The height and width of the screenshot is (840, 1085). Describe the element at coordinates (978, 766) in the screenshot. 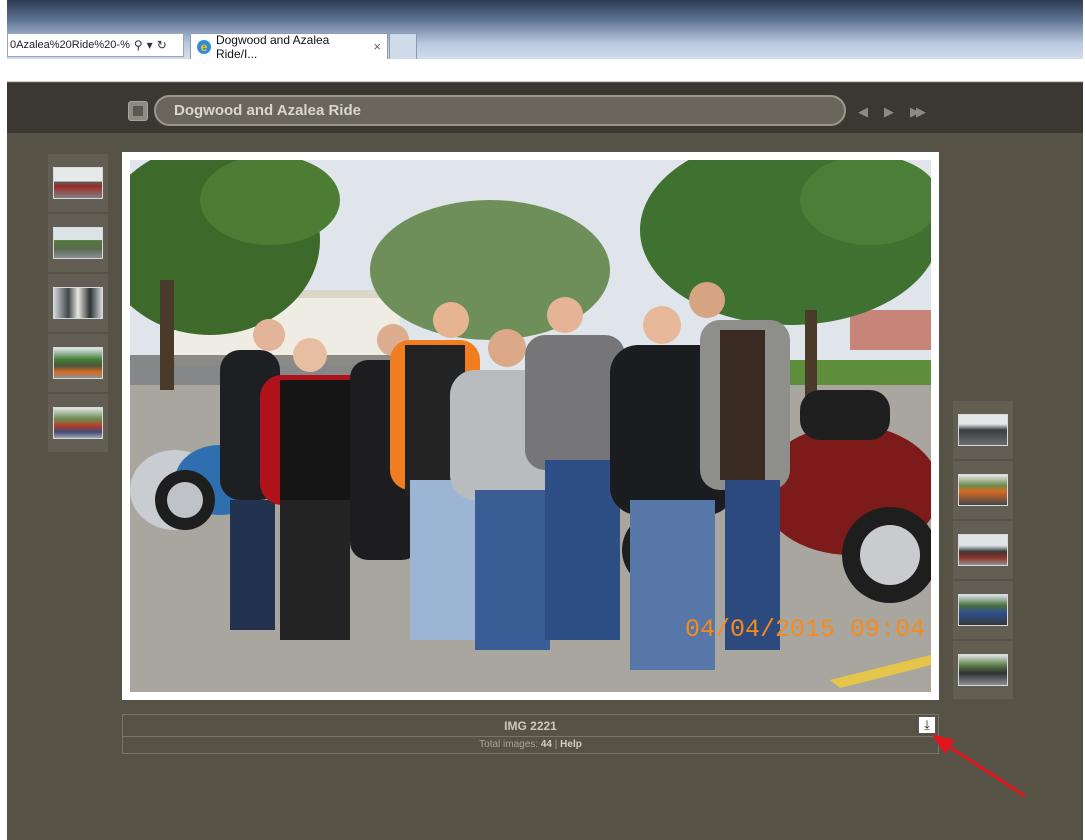

I see `annotation-arrow-icon` at that location.